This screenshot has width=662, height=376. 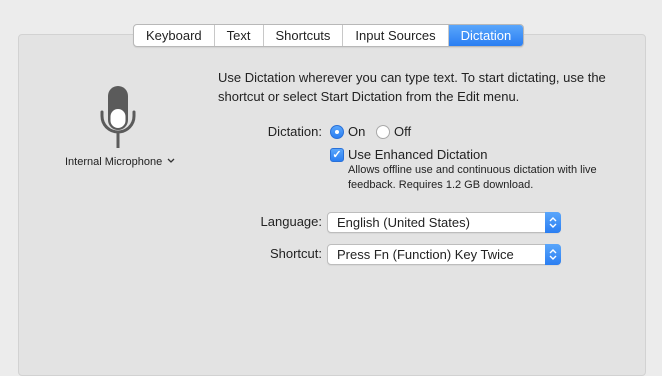 What do you see at coordinates (291, 221) in the screenshot?
I see `language-label: Language:` at bounding box center [291, 221].